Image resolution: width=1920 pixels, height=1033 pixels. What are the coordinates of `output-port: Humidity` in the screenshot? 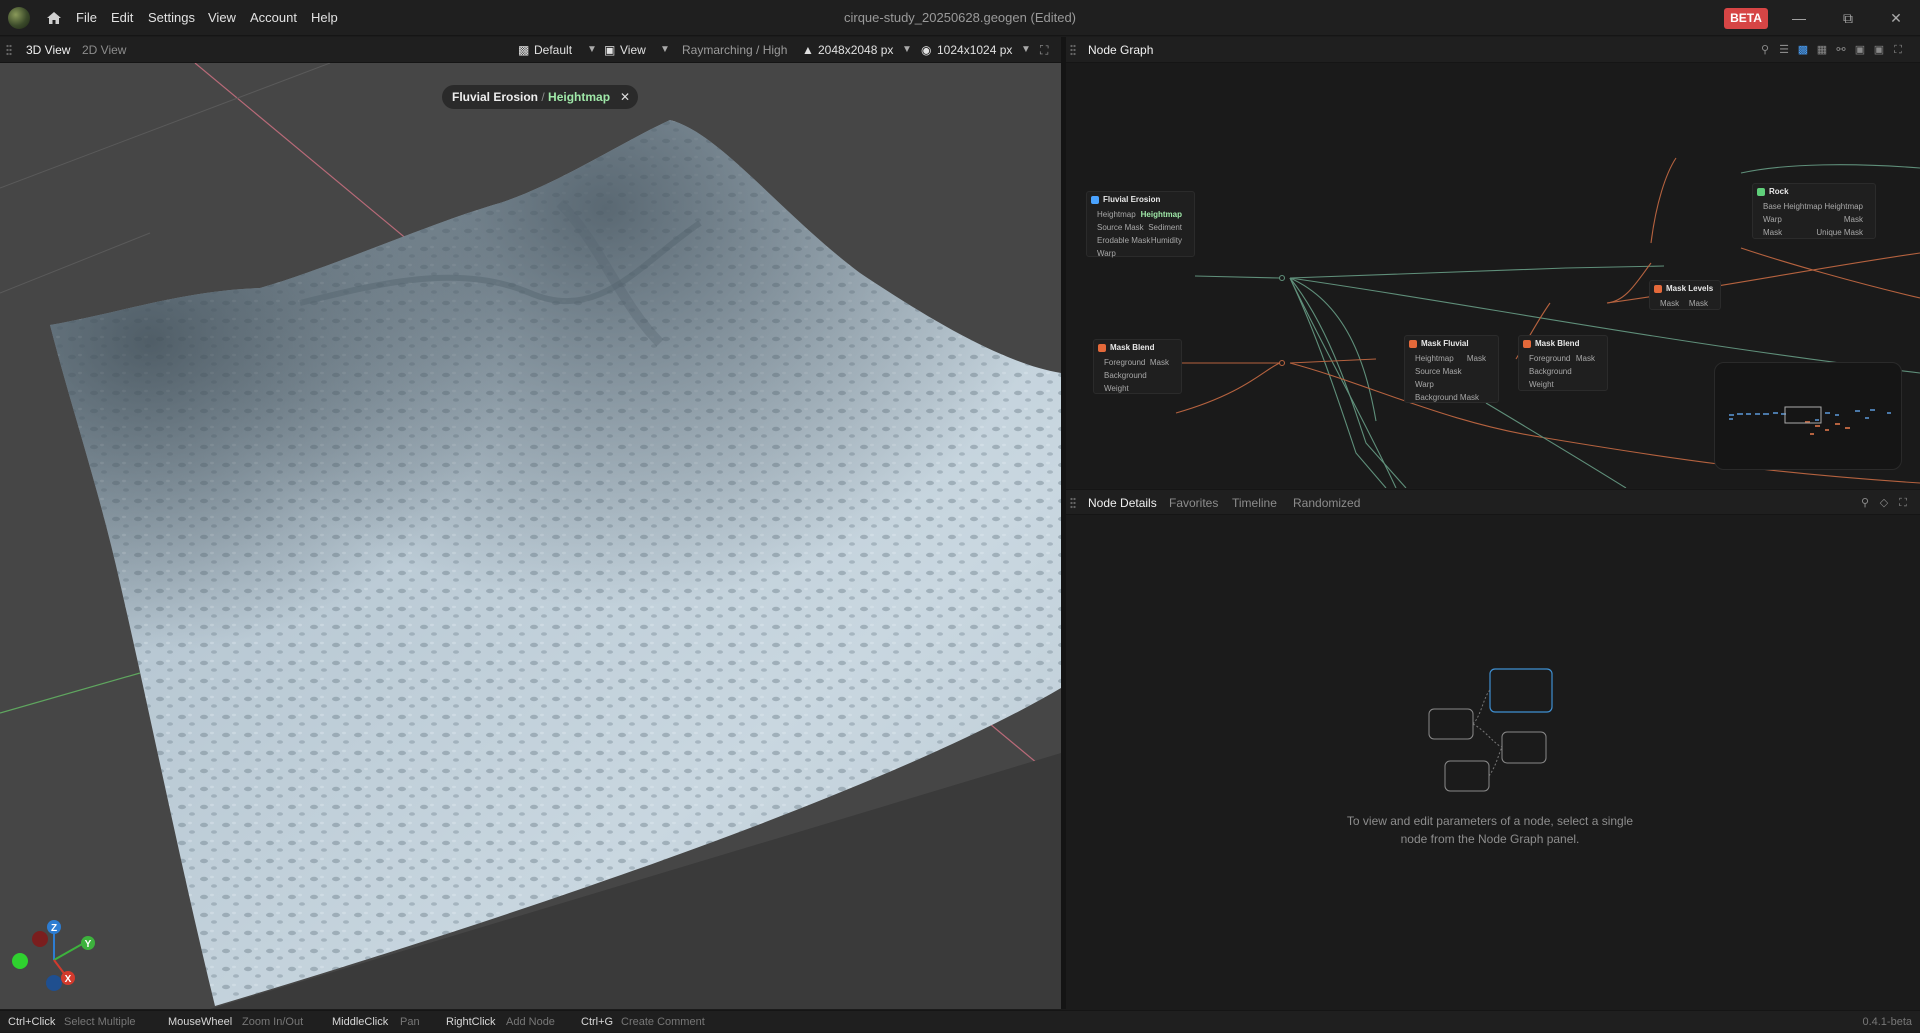 It's located at (1166, 240).